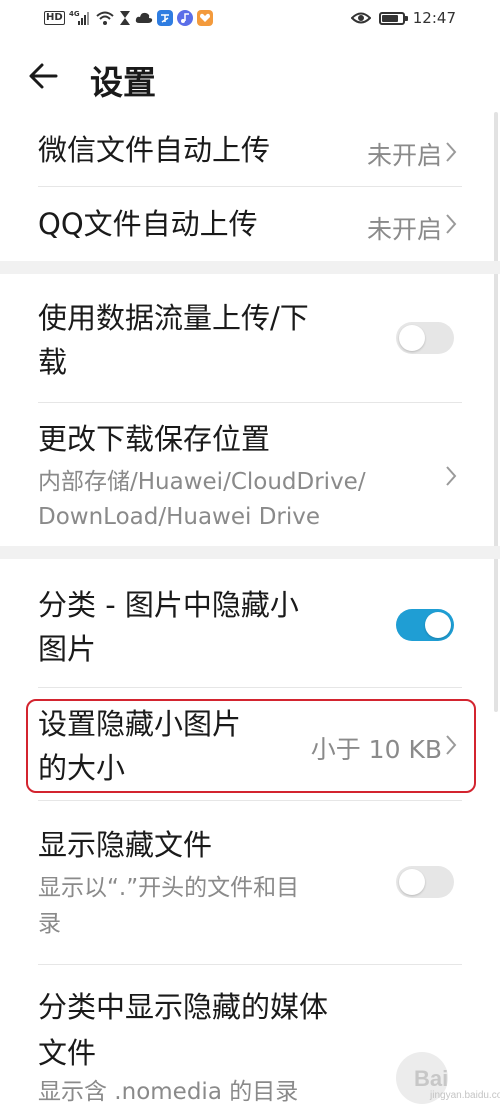 The image size is (500, 1111). I want to click on show-hidden-files-title: 显示隐藏文件, so click(125, 845).